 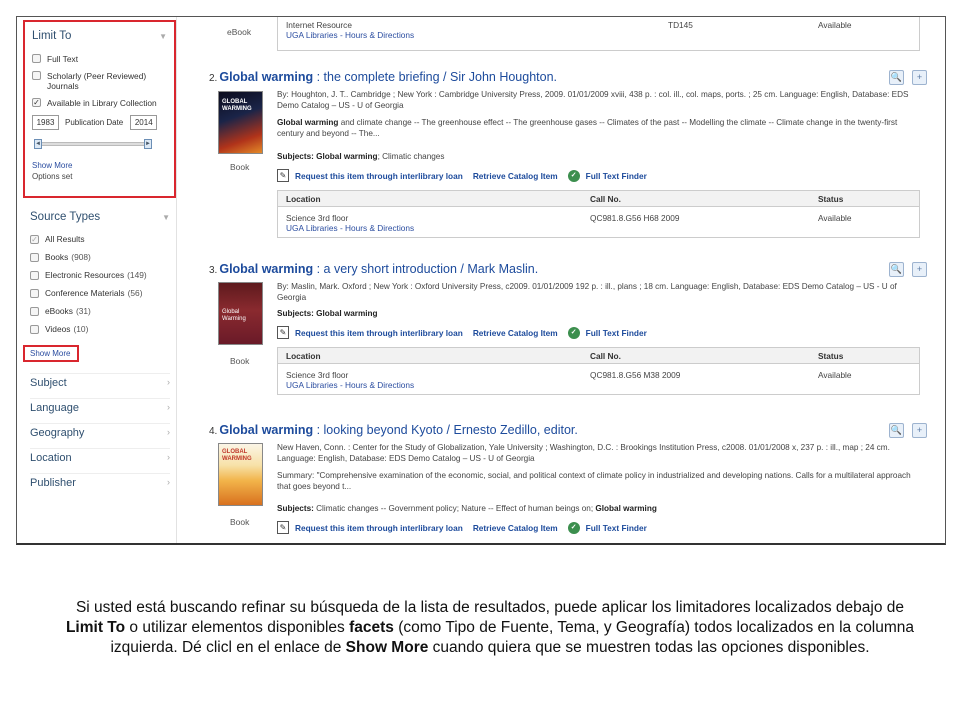 What do you see at coordinates (51, 353) in the screenshot?
I see `source-types-show-more-link: Show More` at bounding box center [51, 353].